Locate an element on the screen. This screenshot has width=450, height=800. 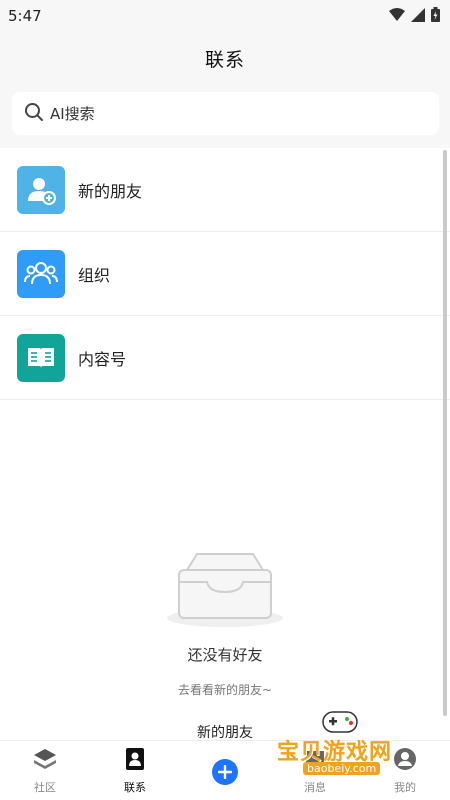
list-item-label: 内容号 is located at coordinates (102, 359).